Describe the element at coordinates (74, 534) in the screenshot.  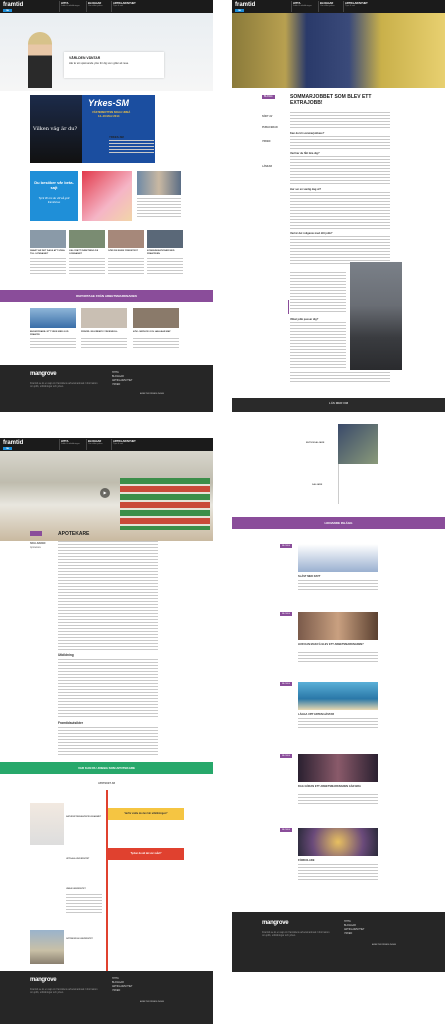
I see `profession-title: APOTEKARE` at that location.